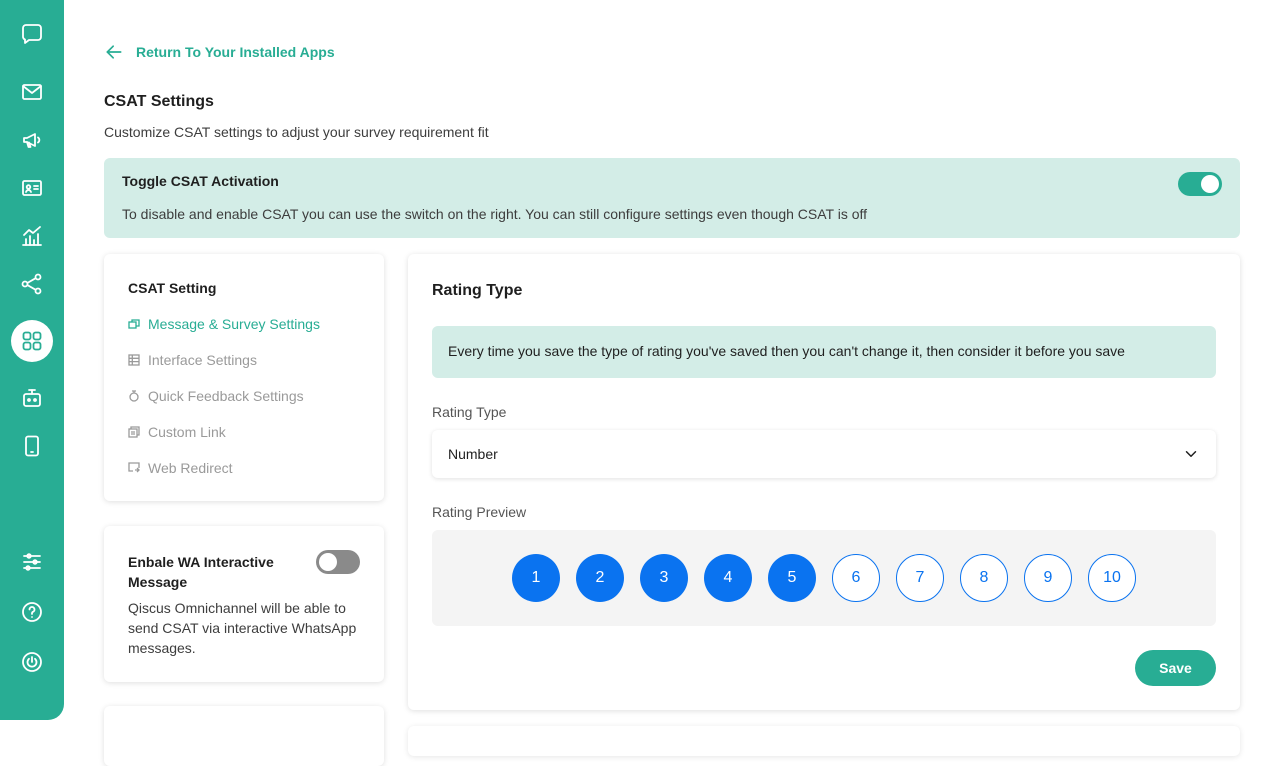 The width and height of the screenshot is (1280, 766). Describe the element at coordinates (172, 288) in the screenshot. I see `settings-menu-title: CSAT Setting` at that location.